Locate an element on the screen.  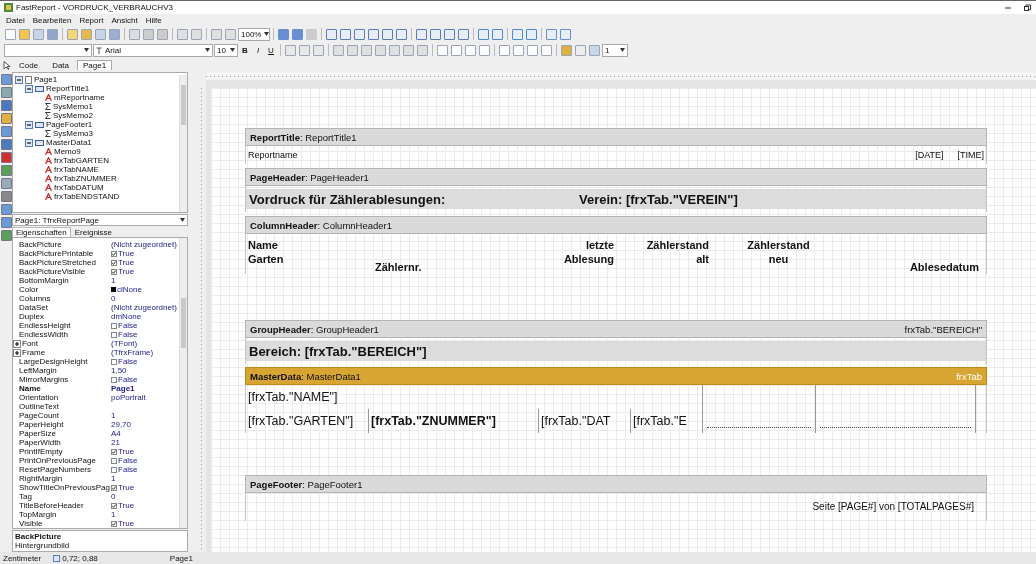
property-value: 1,50 is located at coordinates (119, 370).